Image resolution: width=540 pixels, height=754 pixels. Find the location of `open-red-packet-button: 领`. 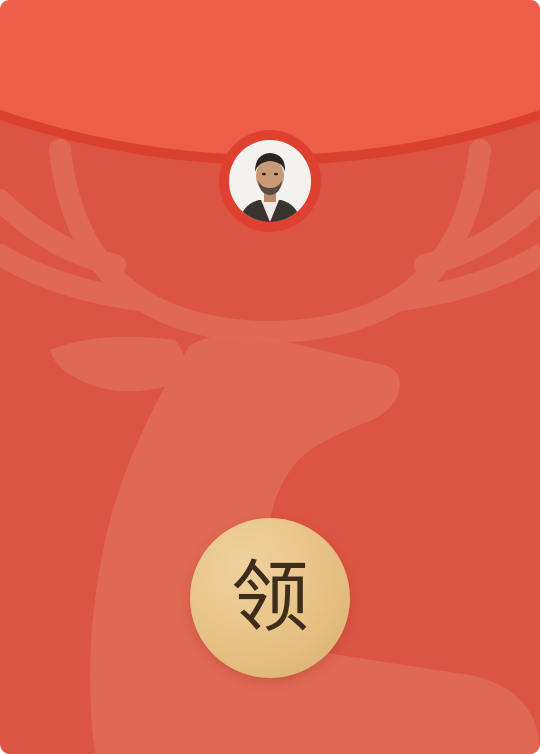

open-red-packet-button: 领 is located at coordinates (270, 598).